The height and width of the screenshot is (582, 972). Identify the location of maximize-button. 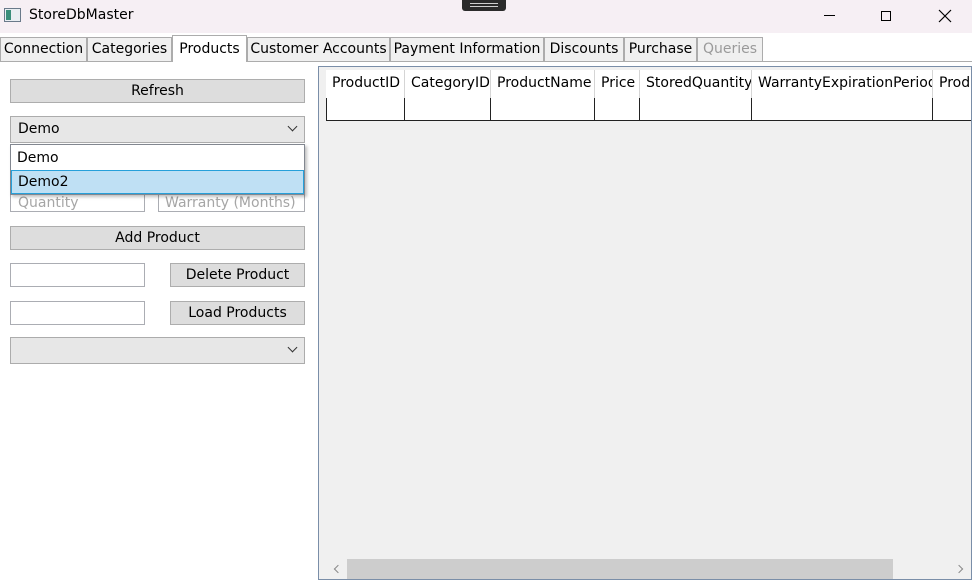
(886, 15).